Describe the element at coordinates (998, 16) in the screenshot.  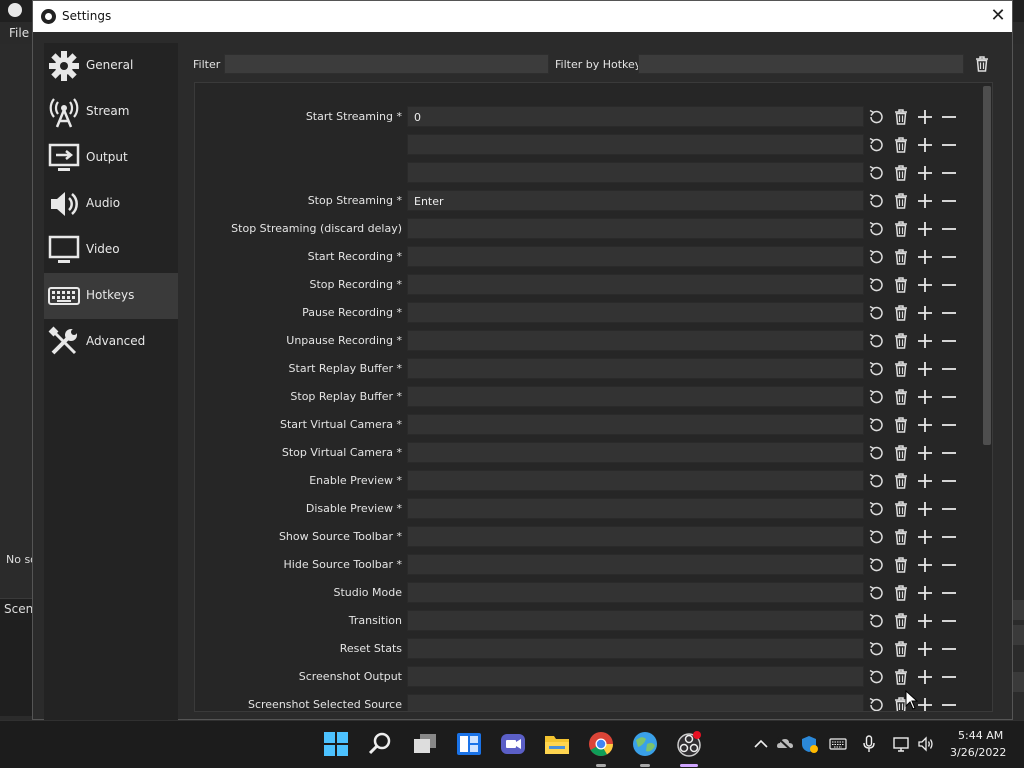
I see `close-button: ✕` at that location.